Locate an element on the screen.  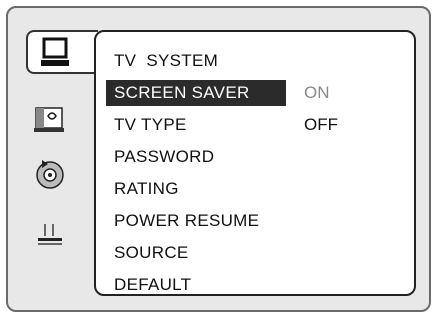
menu-item: RATING is located at coordinates (255, 190).